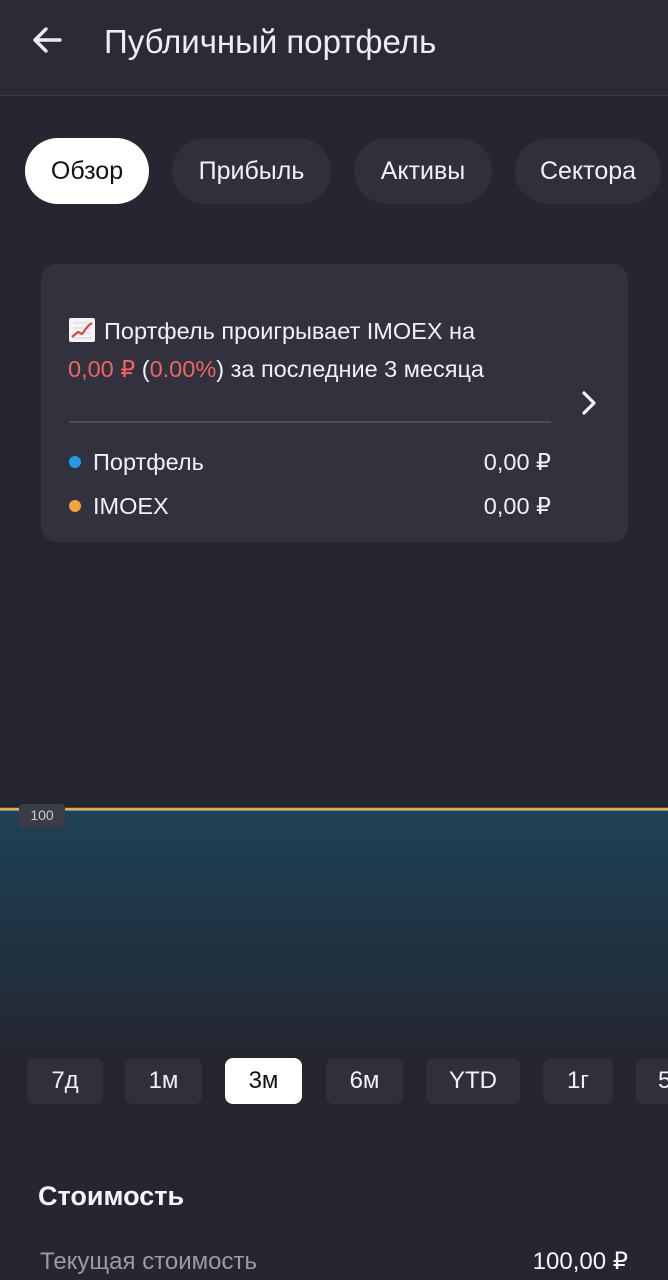 The image size is (668, 1280). Describe the element at coordinates (310, 462) in the screenshot. I see `legend-portfolio: Портфель 0,00 ₽` at that location.